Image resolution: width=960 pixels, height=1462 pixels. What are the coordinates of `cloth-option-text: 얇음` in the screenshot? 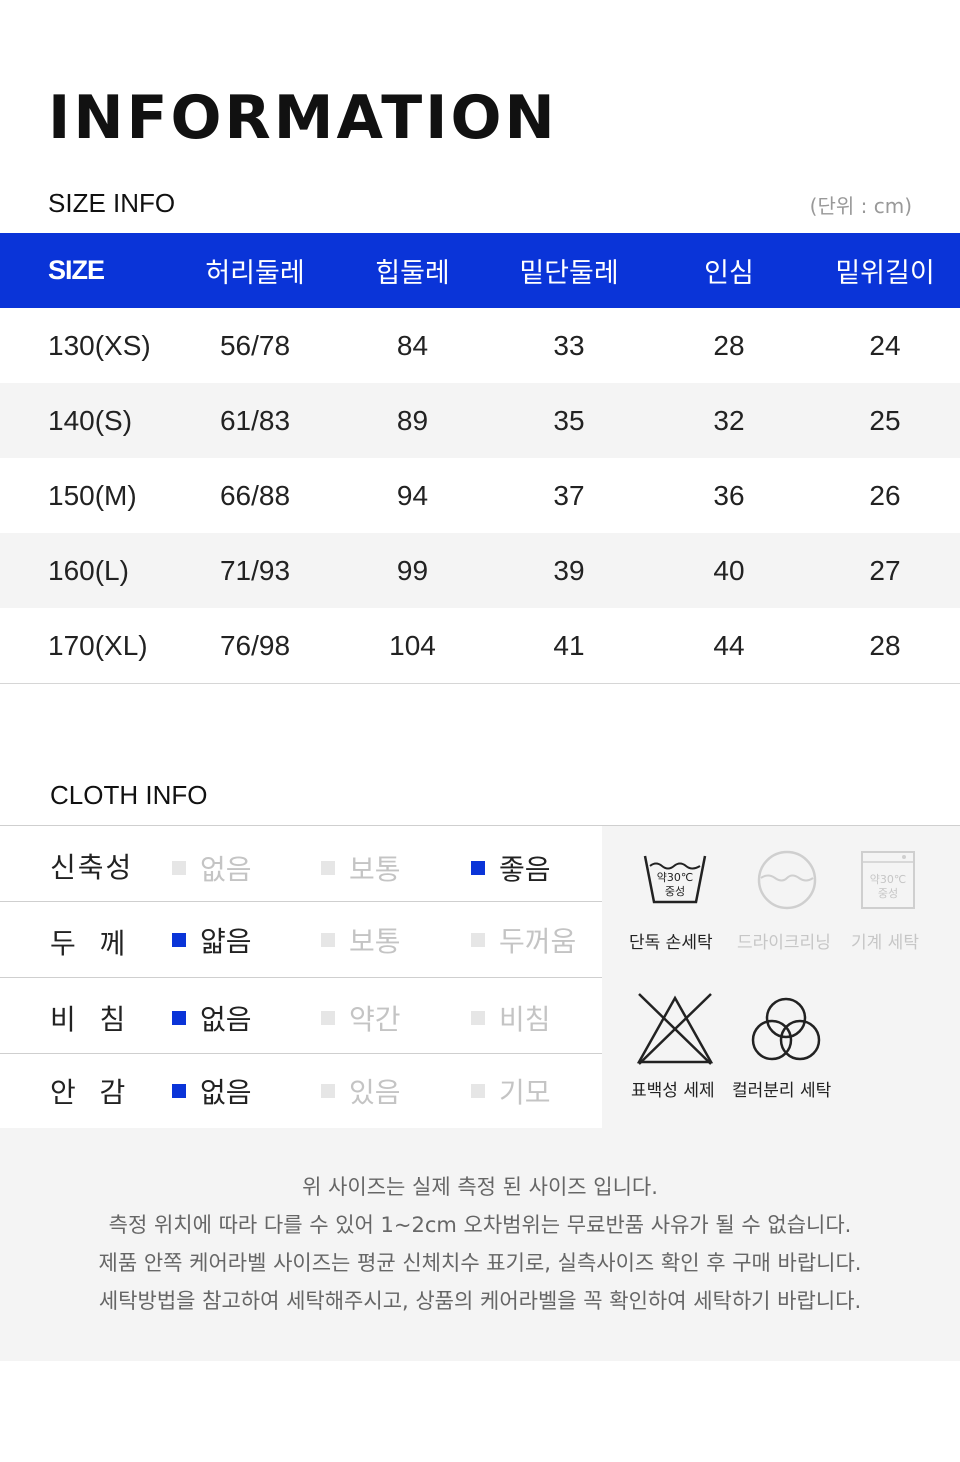 It's located at (226, 941).